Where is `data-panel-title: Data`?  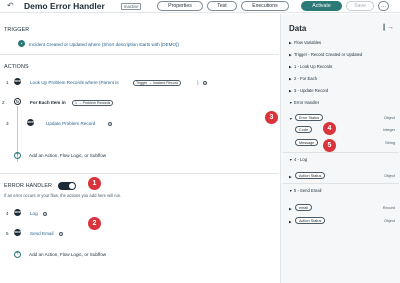
data-panel-title: Data is located at coordinates (298, 28).